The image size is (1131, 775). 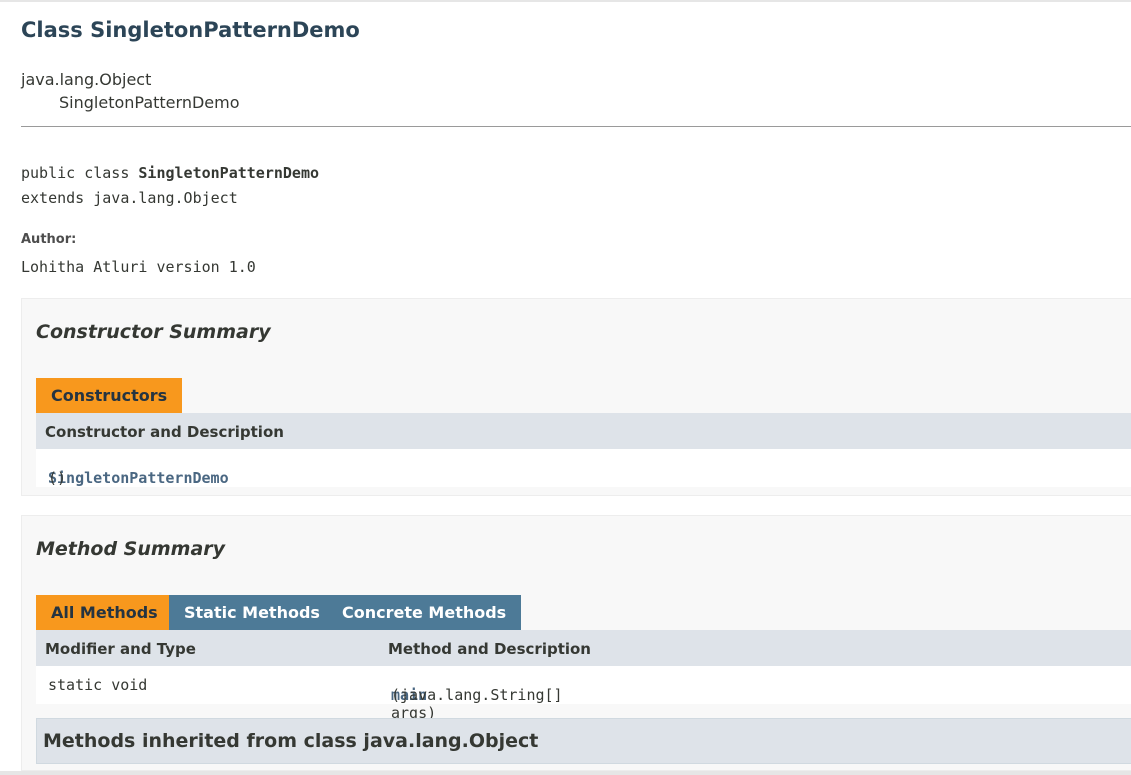 I want to click on constructor-link: SingletonPatternDemo, so click(x=138, y=478).